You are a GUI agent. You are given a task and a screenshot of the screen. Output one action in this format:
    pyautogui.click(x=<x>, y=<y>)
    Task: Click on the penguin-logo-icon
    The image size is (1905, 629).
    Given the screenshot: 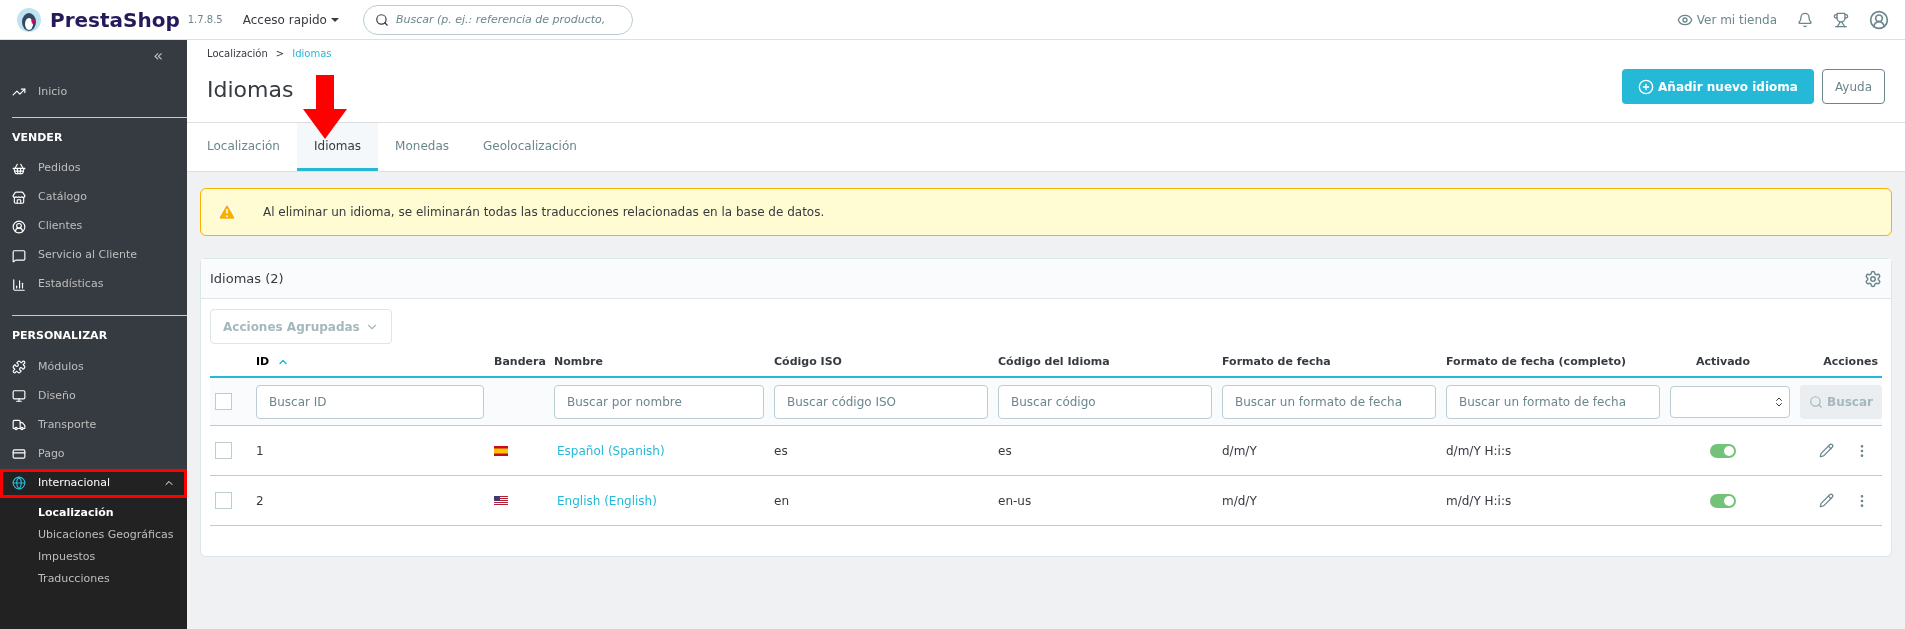 What is the action you would take?
    pyautogui.click(x=29, y=19)
    